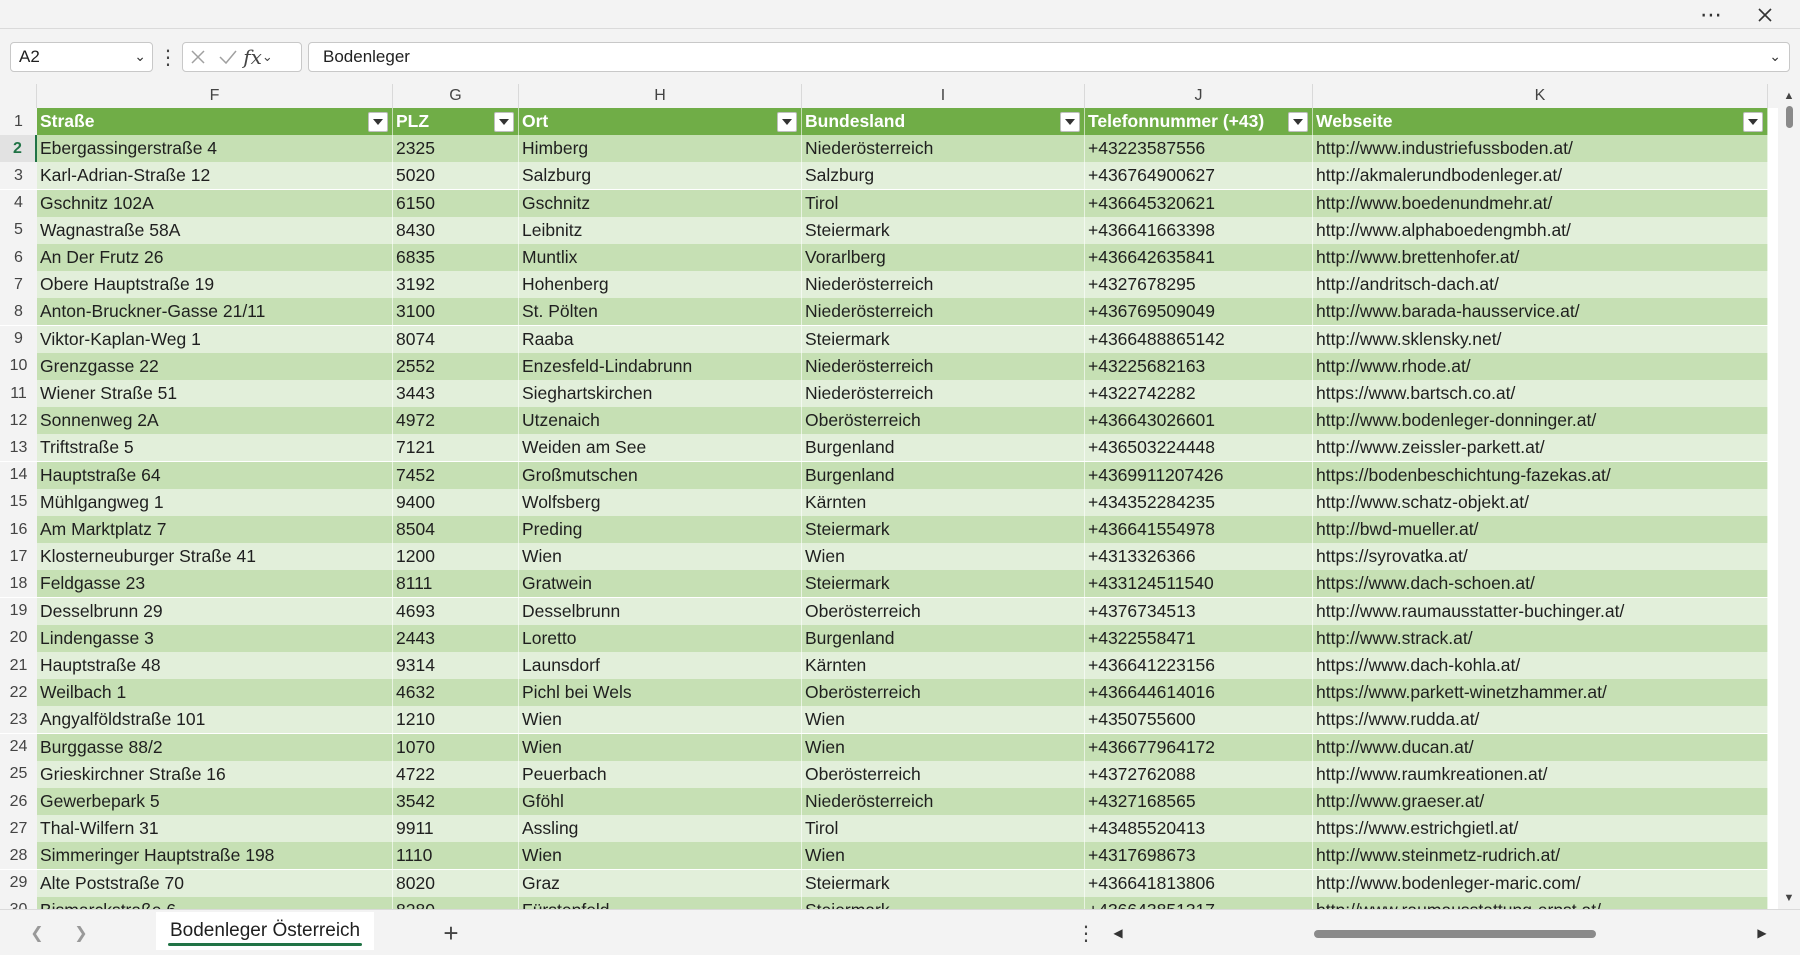 The width and height of the screenshot is (1800, 955). What do you see at coordinates (1199, 448) in the screenshot?
I see `table-cell: +436503224448` at bounding box center [1199, 448].